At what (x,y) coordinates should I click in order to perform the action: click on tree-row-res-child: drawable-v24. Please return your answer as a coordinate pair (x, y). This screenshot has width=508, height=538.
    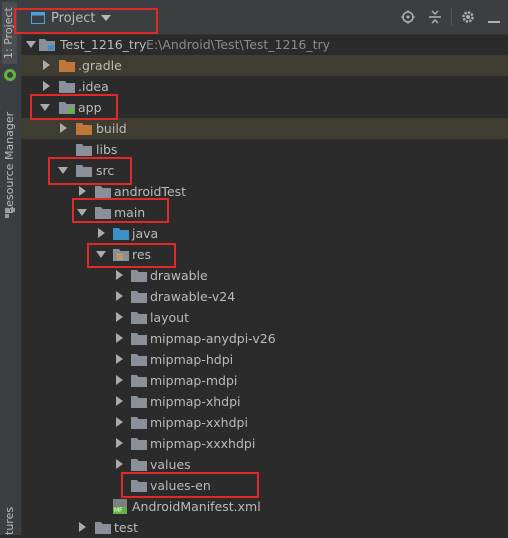
    Looking at the image, I should click on (264, 296).